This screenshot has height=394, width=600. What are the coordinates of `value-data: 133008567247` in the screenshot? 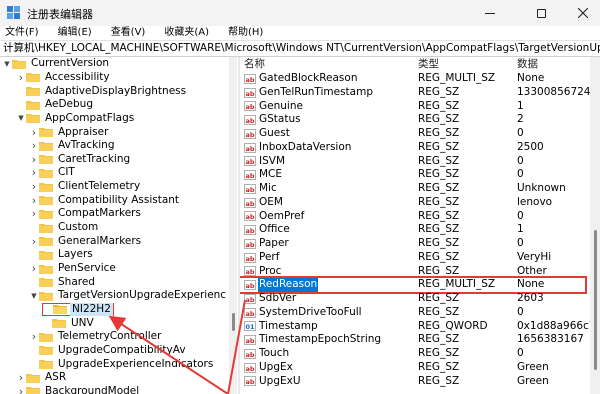 It's located at (553, 91).